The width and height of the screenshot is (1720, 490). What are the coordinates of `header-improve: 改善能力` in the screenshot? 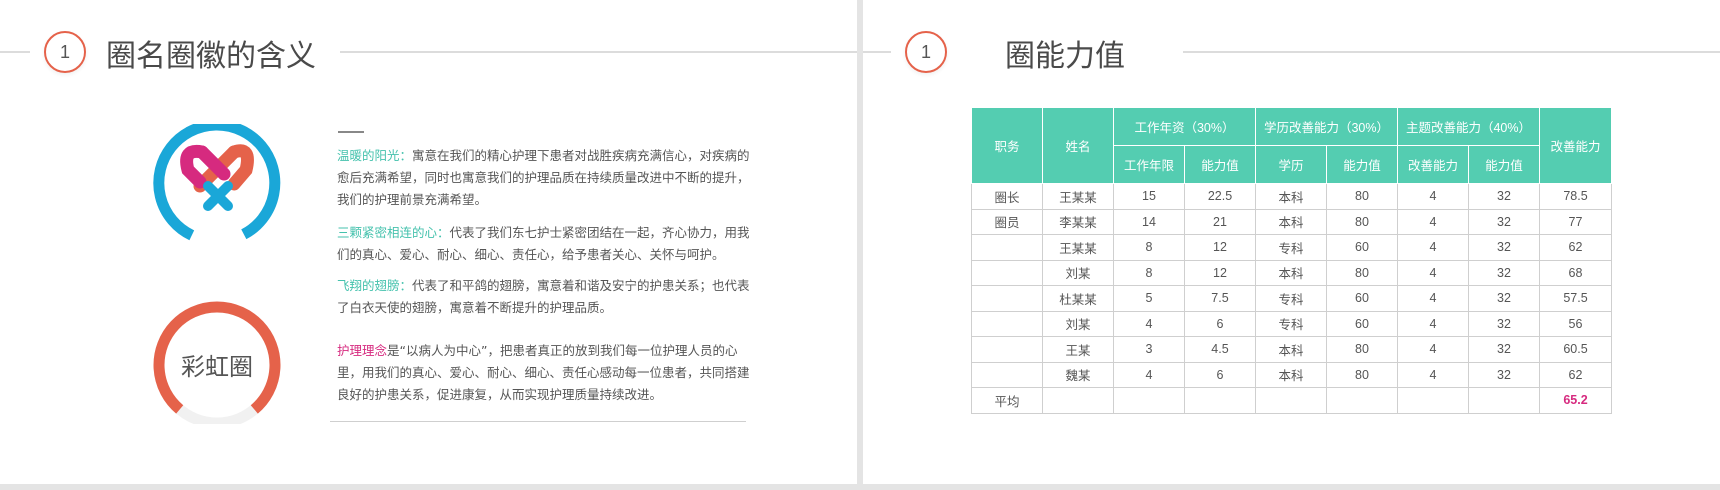 It's located at (1433, 164).